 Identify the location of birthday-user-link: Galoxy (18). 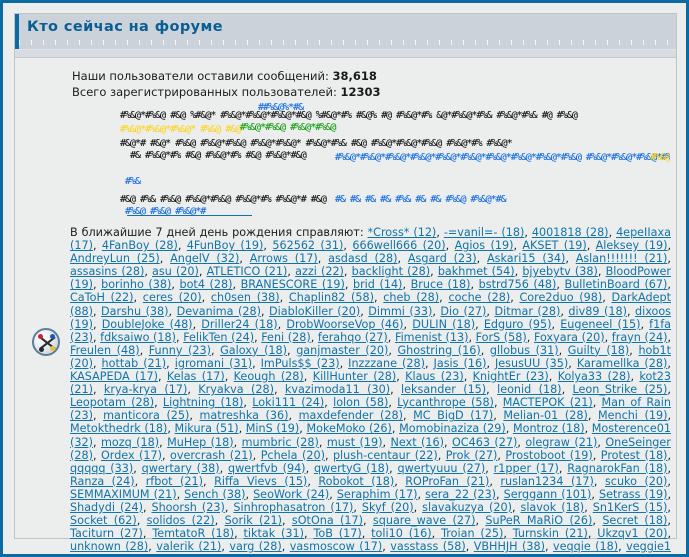
(253, 350).